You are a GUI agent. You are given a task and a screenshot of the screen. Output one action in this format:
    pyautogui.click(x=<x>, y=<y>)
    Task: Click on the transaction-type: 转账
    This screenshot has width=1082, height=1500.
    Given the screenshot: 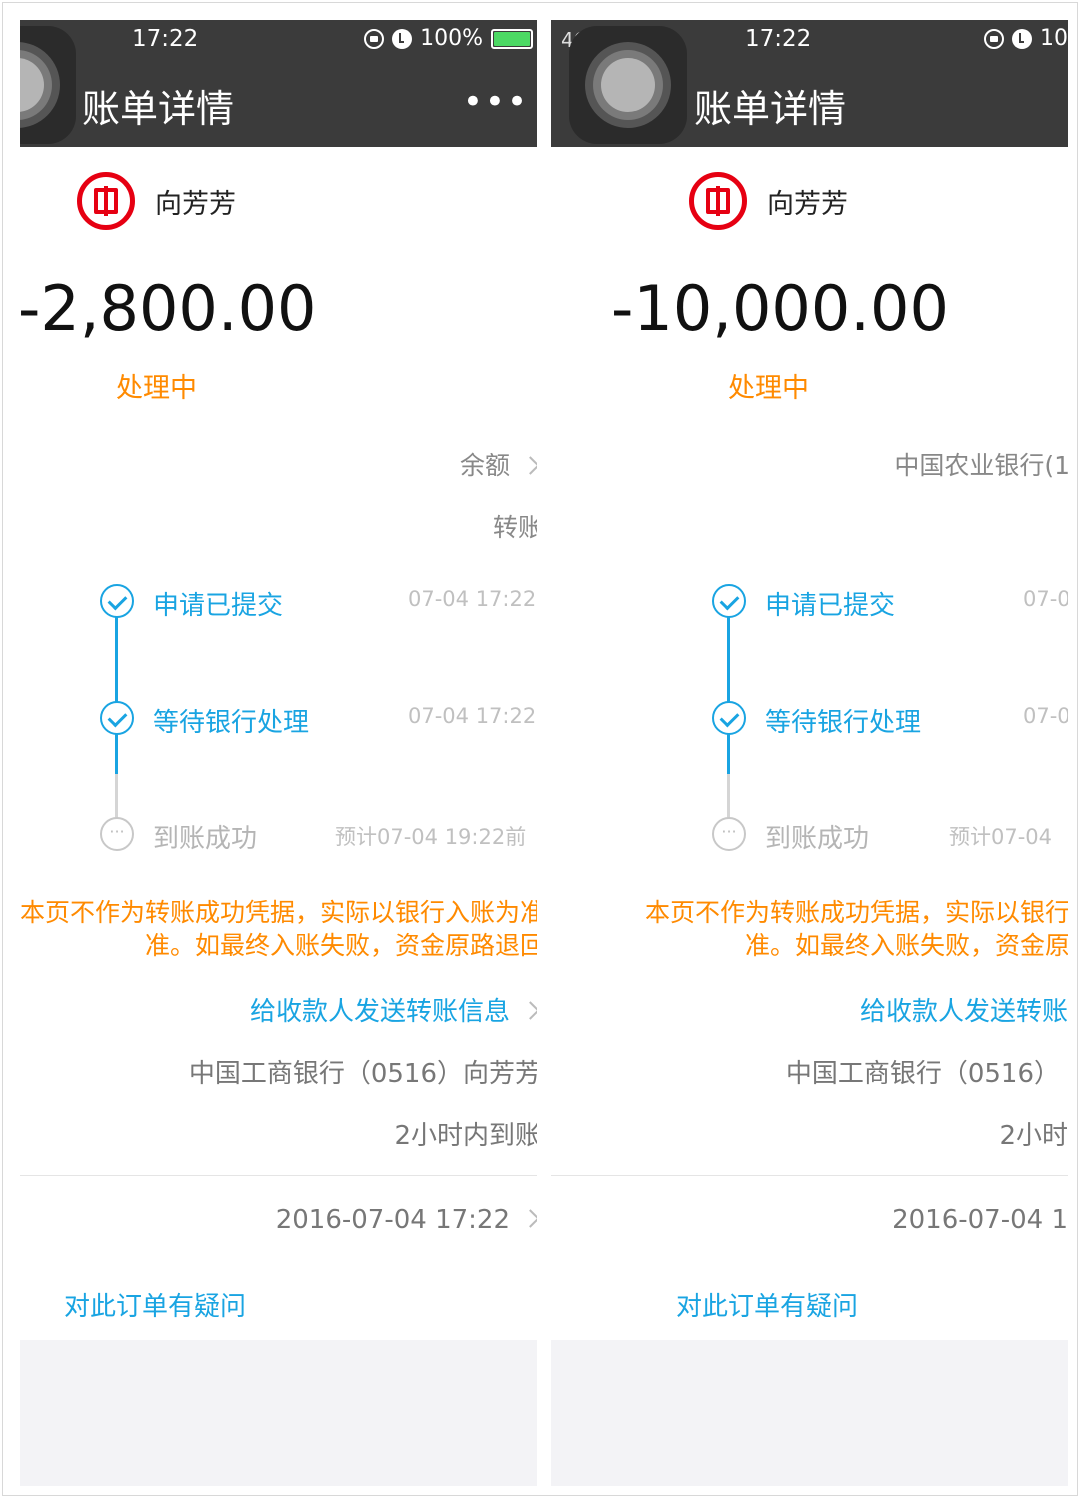 What is the action you would take?
    pyautogui.click(x=514, y=527)
    